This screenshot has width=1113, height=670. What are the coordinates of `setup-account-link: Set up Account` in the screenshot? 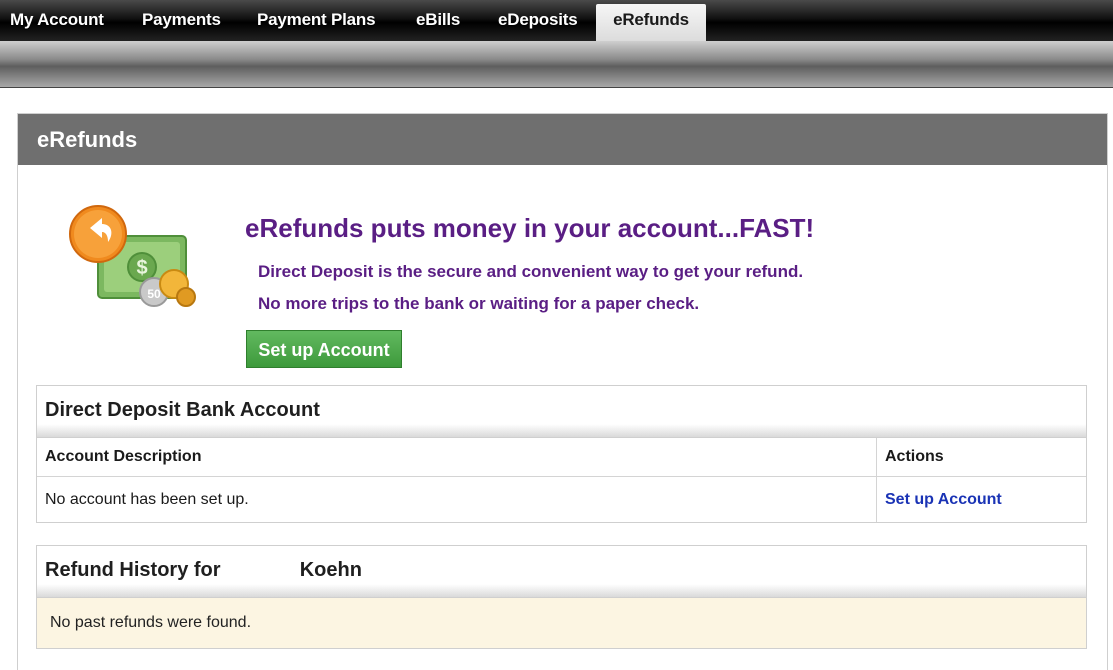 It's located at (943, 499).